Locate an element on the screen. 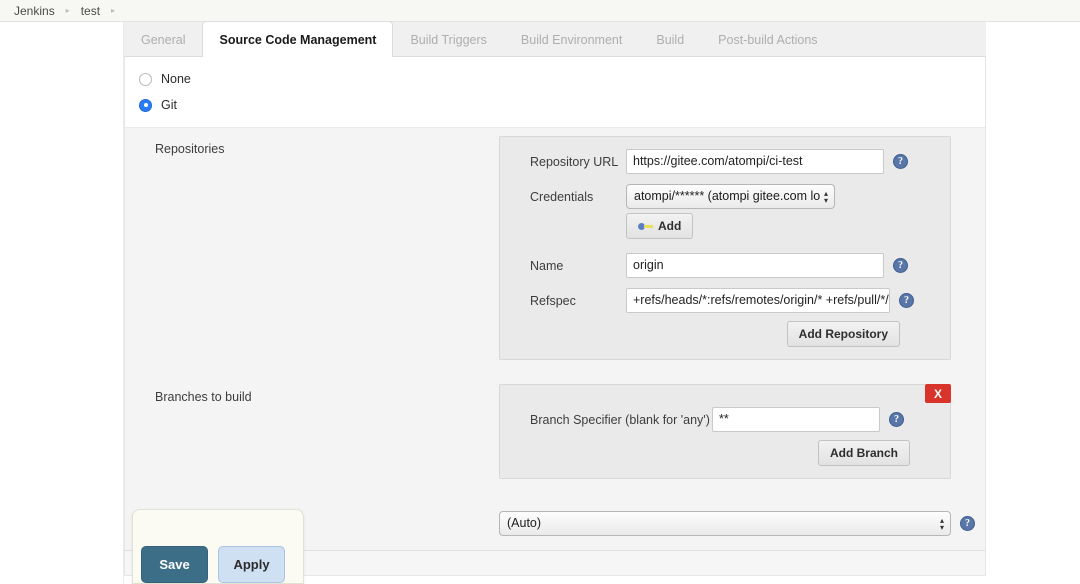 The height and width of the screenshot is (584, 1080). scm-option-git-label: Git is located at coordinates (169, 105).